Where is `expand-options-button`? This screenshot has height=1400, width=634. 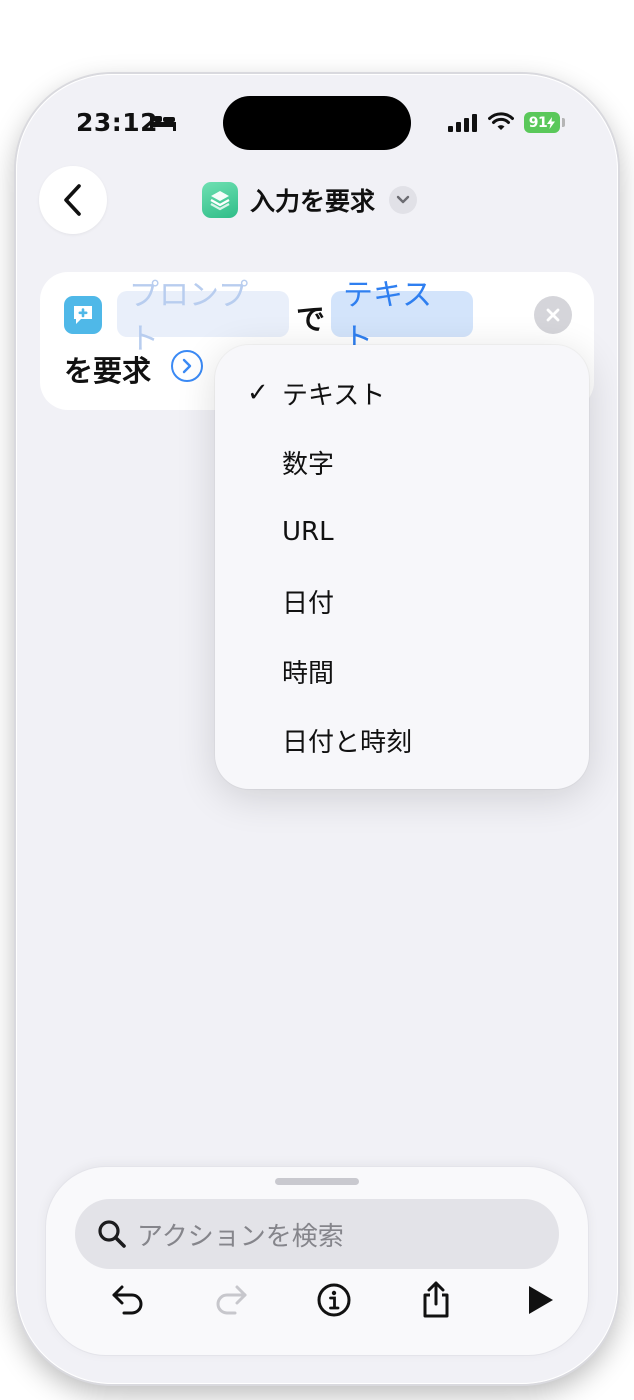 expand-options-button is located at coordinates (187, 366).